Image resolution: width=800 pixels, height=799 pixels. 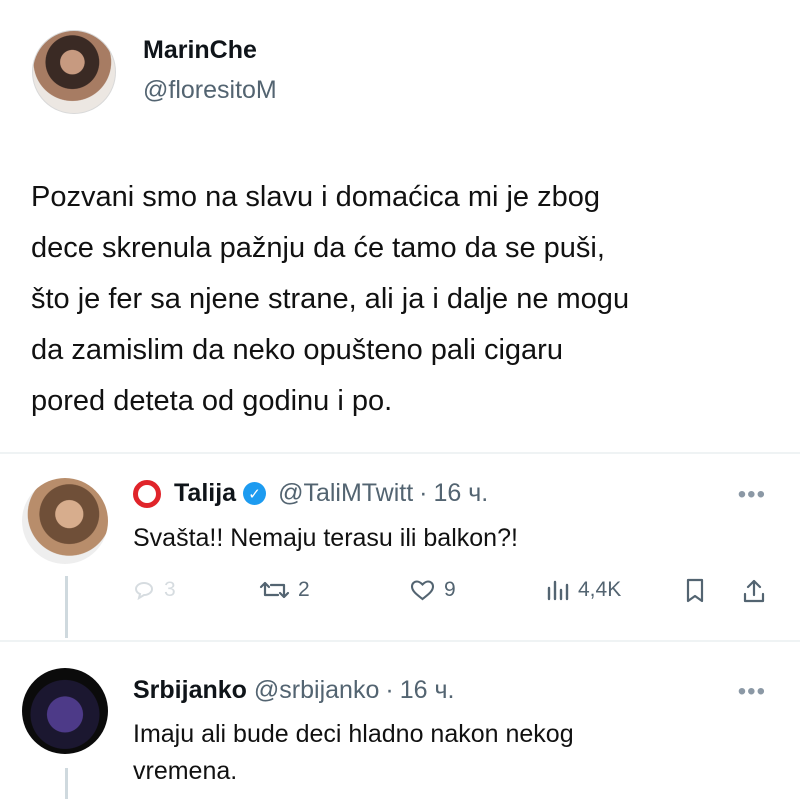 I want to click on reply-action-button: 3, so click(x=154, y=590).